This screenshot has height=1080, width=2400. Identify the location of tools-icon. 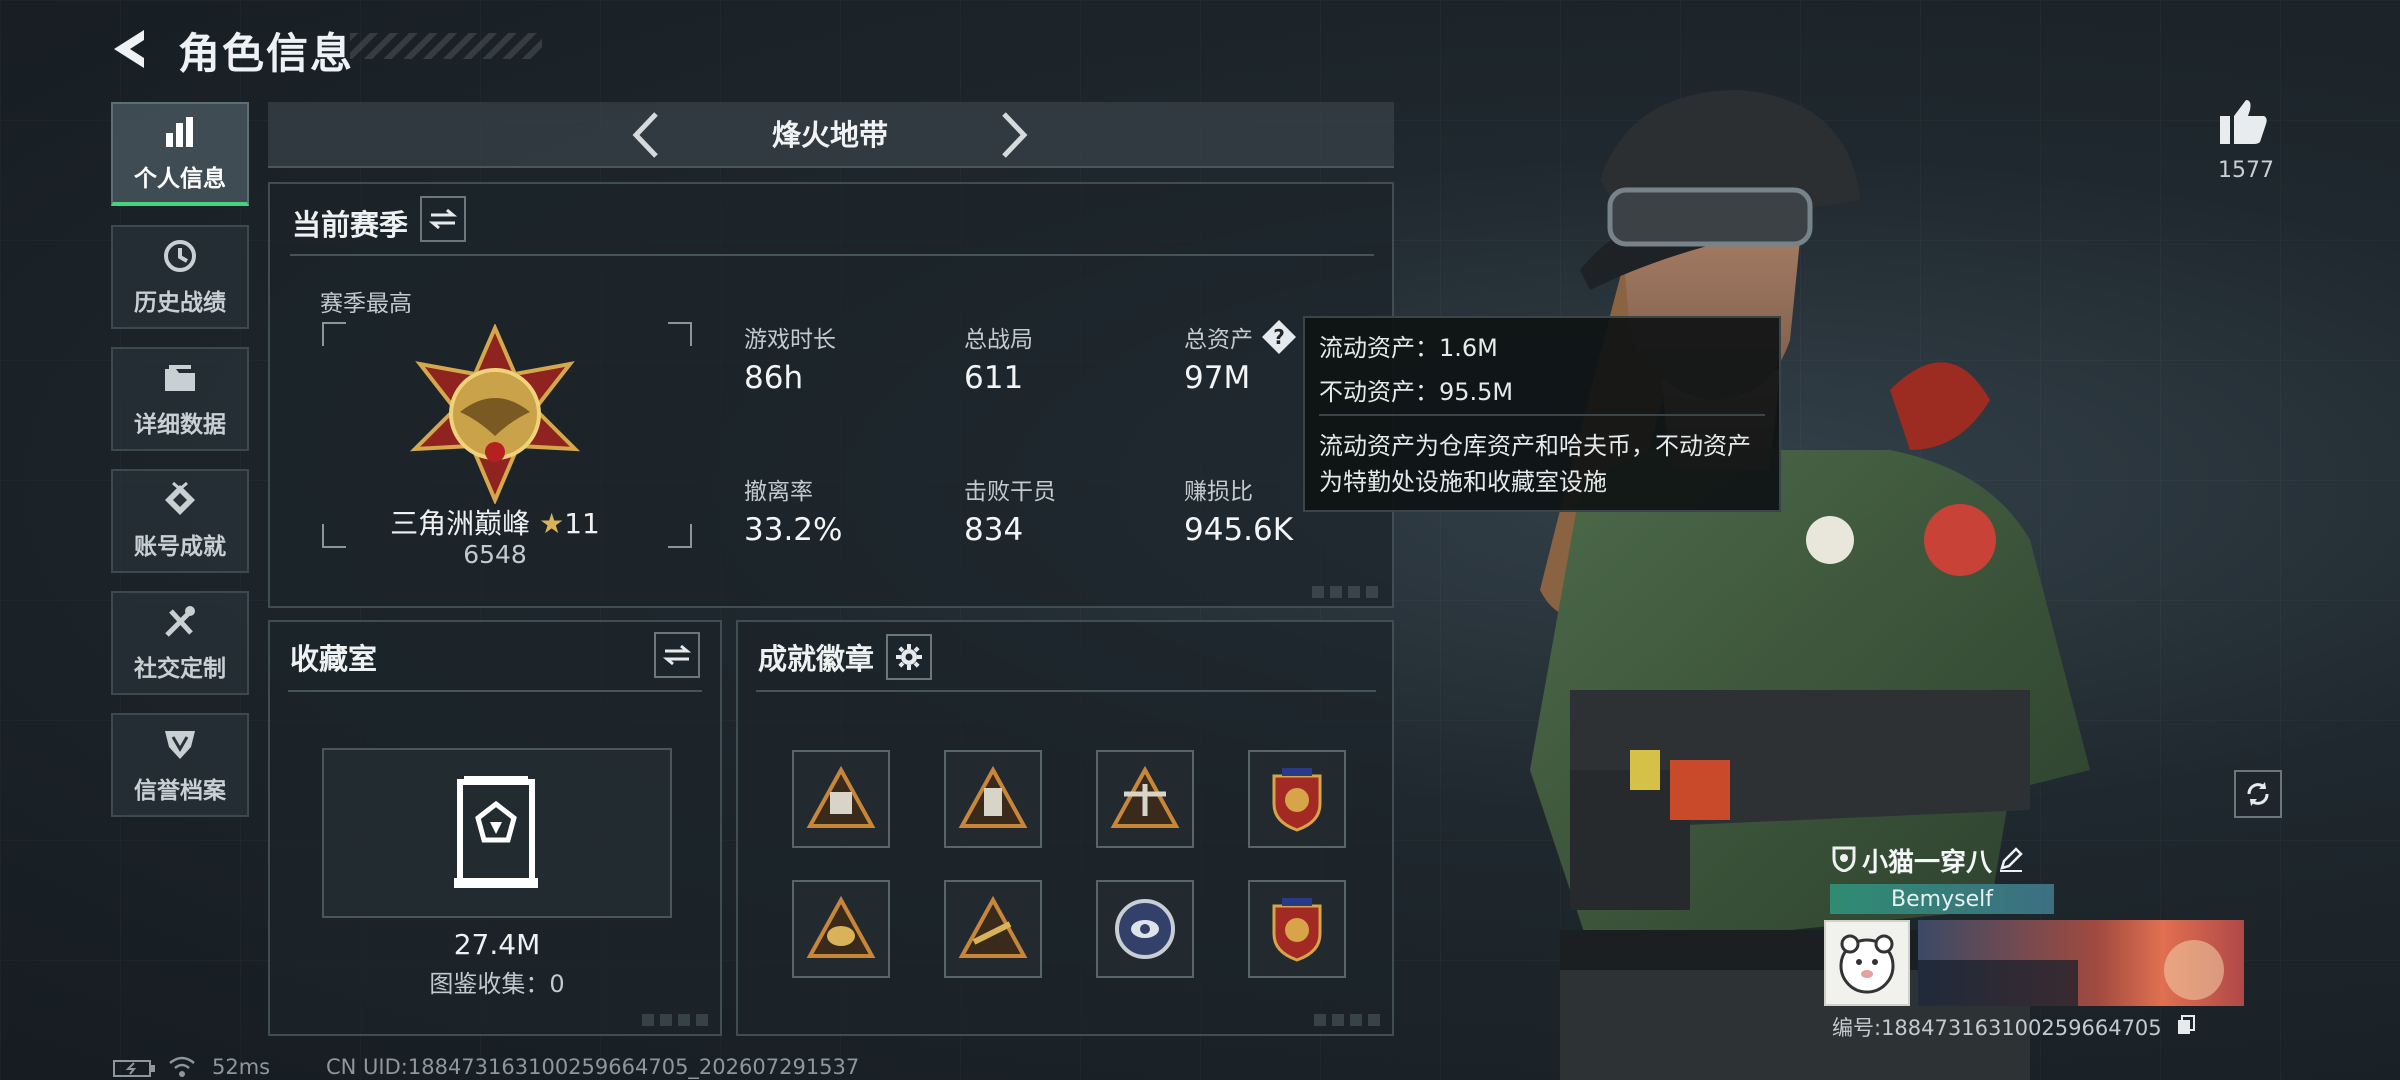
(180, 621).